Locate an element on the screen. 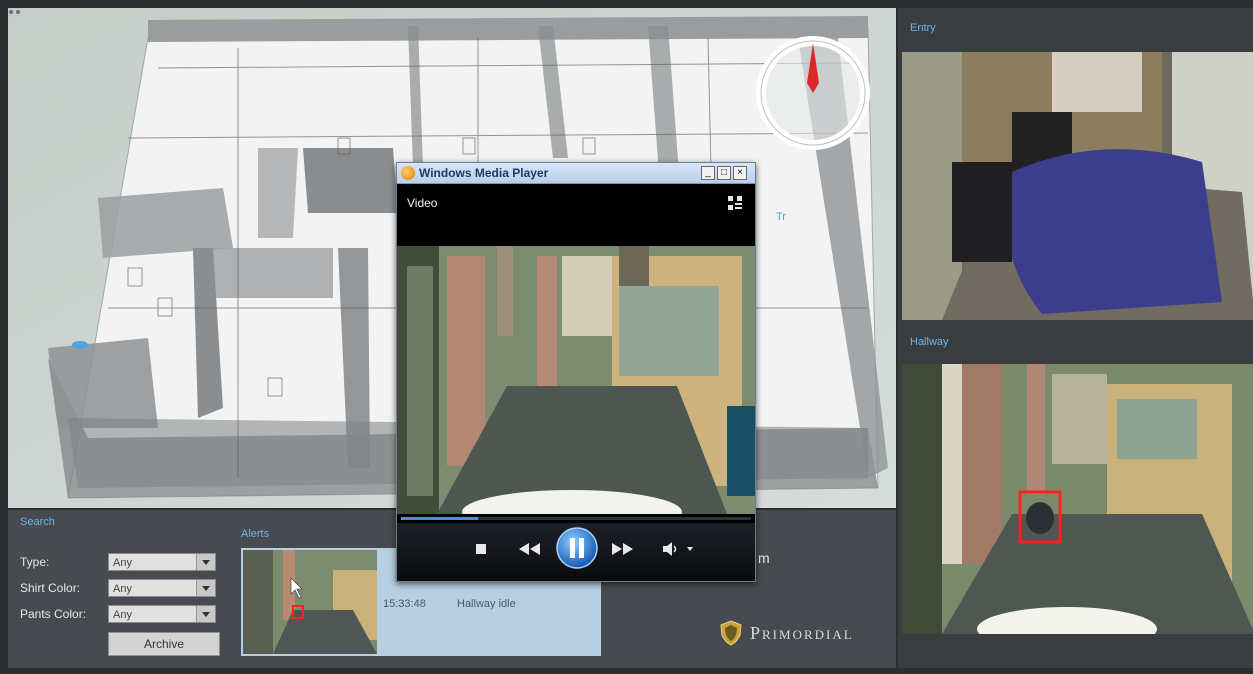  pause-button is located at coordinates (577, 548).